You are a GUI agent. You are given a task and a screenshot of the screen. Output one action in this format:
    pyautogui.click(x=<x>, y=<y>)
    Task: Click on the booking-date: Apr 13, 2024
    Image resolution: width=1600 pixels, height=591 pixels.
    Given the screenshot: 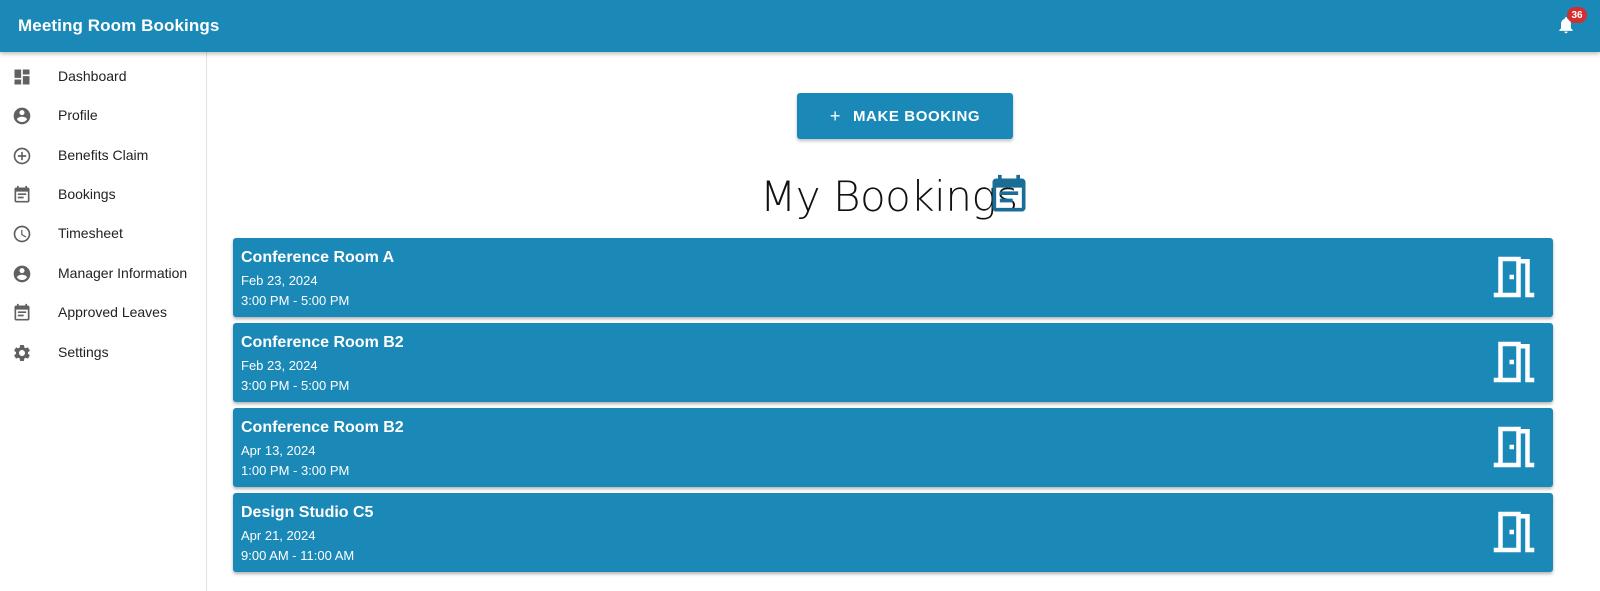 What is the action you would take?
    pyautogui.click(x=278, y=450)
    